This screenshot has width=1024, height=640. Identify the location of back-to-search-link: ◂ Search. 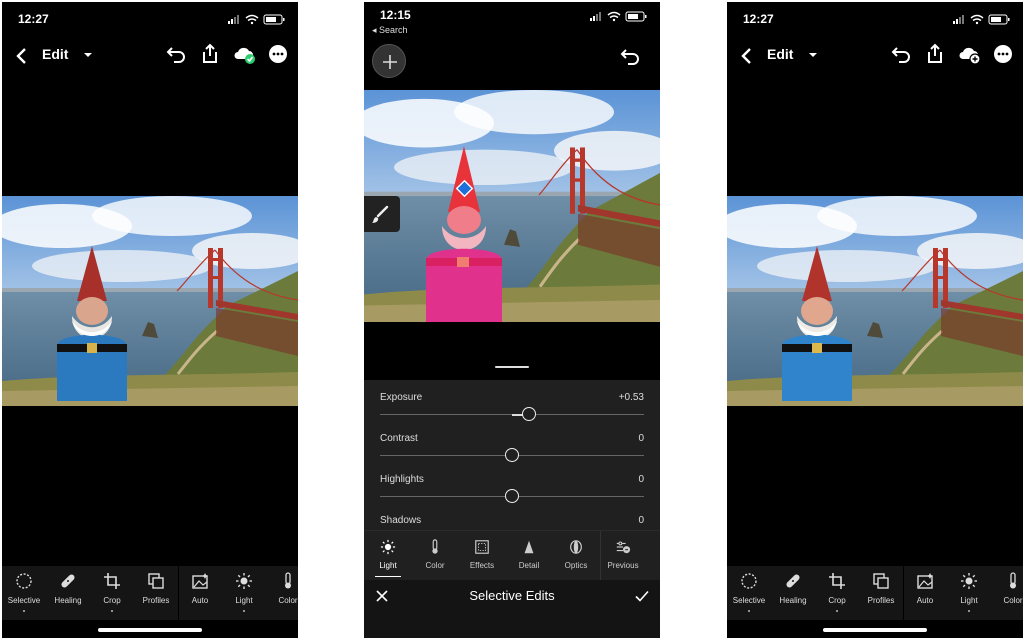
(390, 30).